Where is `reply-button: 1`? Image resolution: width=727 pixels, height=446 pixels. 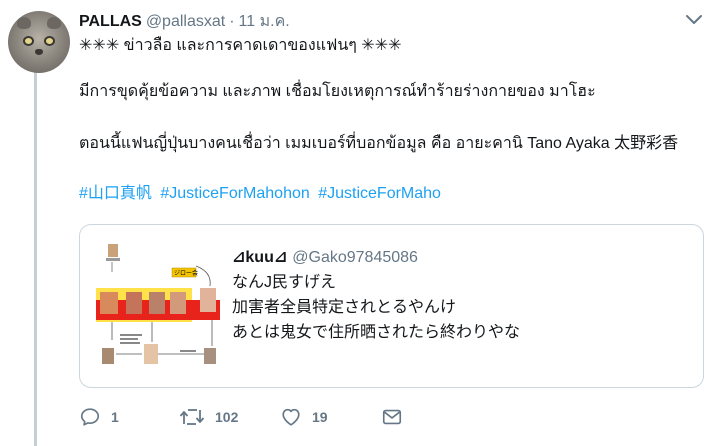
reply-button: 1 is located at coordinates (99, 417).